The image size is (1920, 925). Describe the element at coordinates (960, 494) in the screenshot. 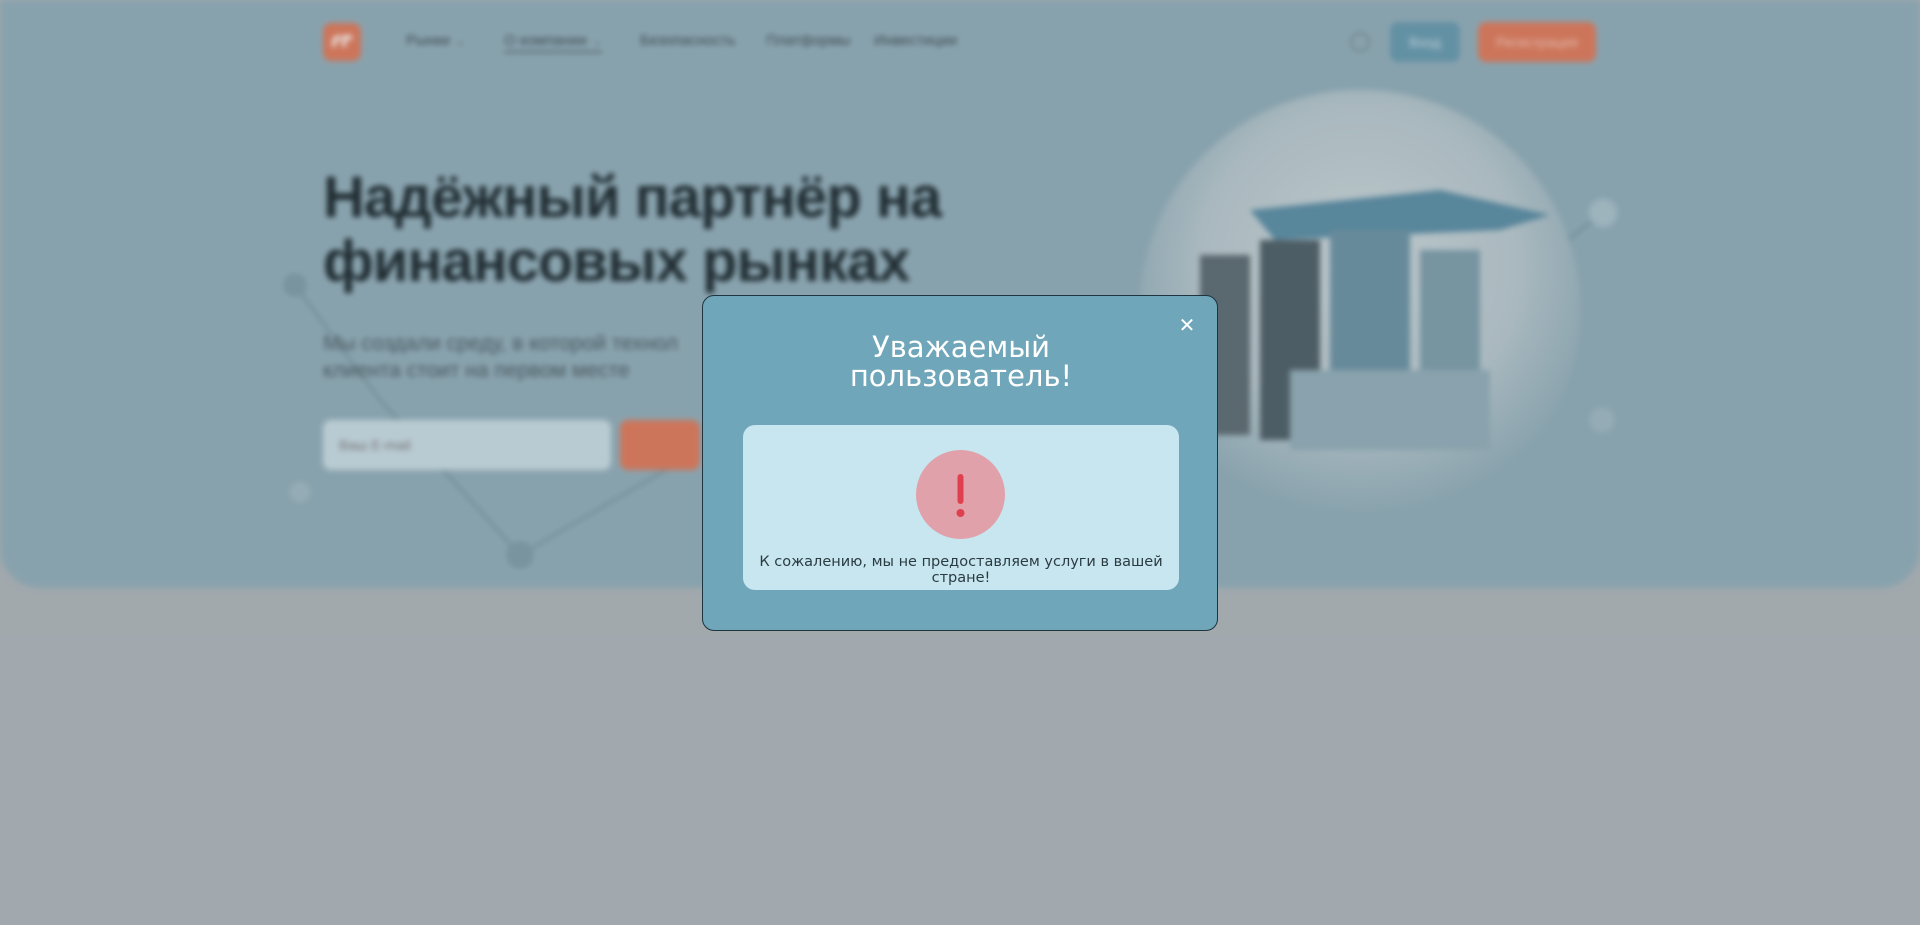

I see `exclamation-icon` at that location.